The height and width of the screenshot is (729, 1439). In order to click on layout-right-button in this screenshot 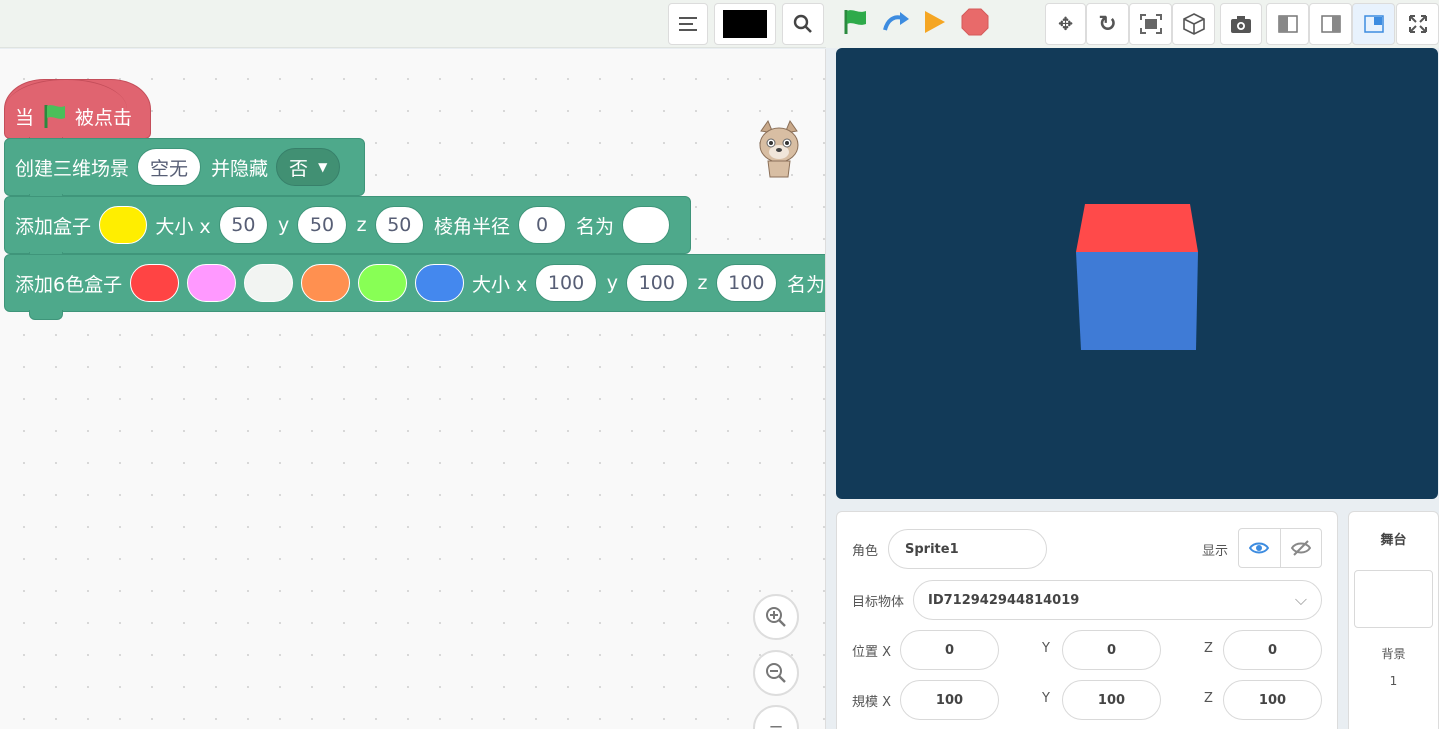, I will do `click(1330, 24)`.